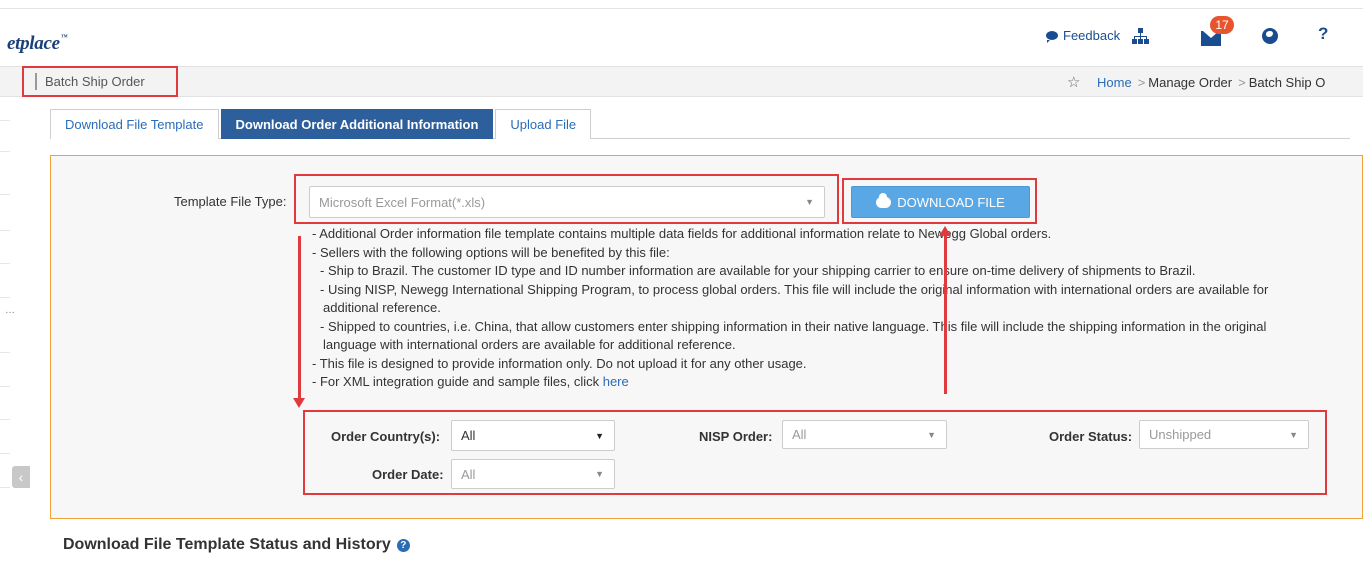 Image resolution: width=1363 pixels, height=569 pixels. What do you see at coordinates (1092, 35) in the screenshot?
I see `feedback-label: Feedback` at bounding box center [1092, 35].